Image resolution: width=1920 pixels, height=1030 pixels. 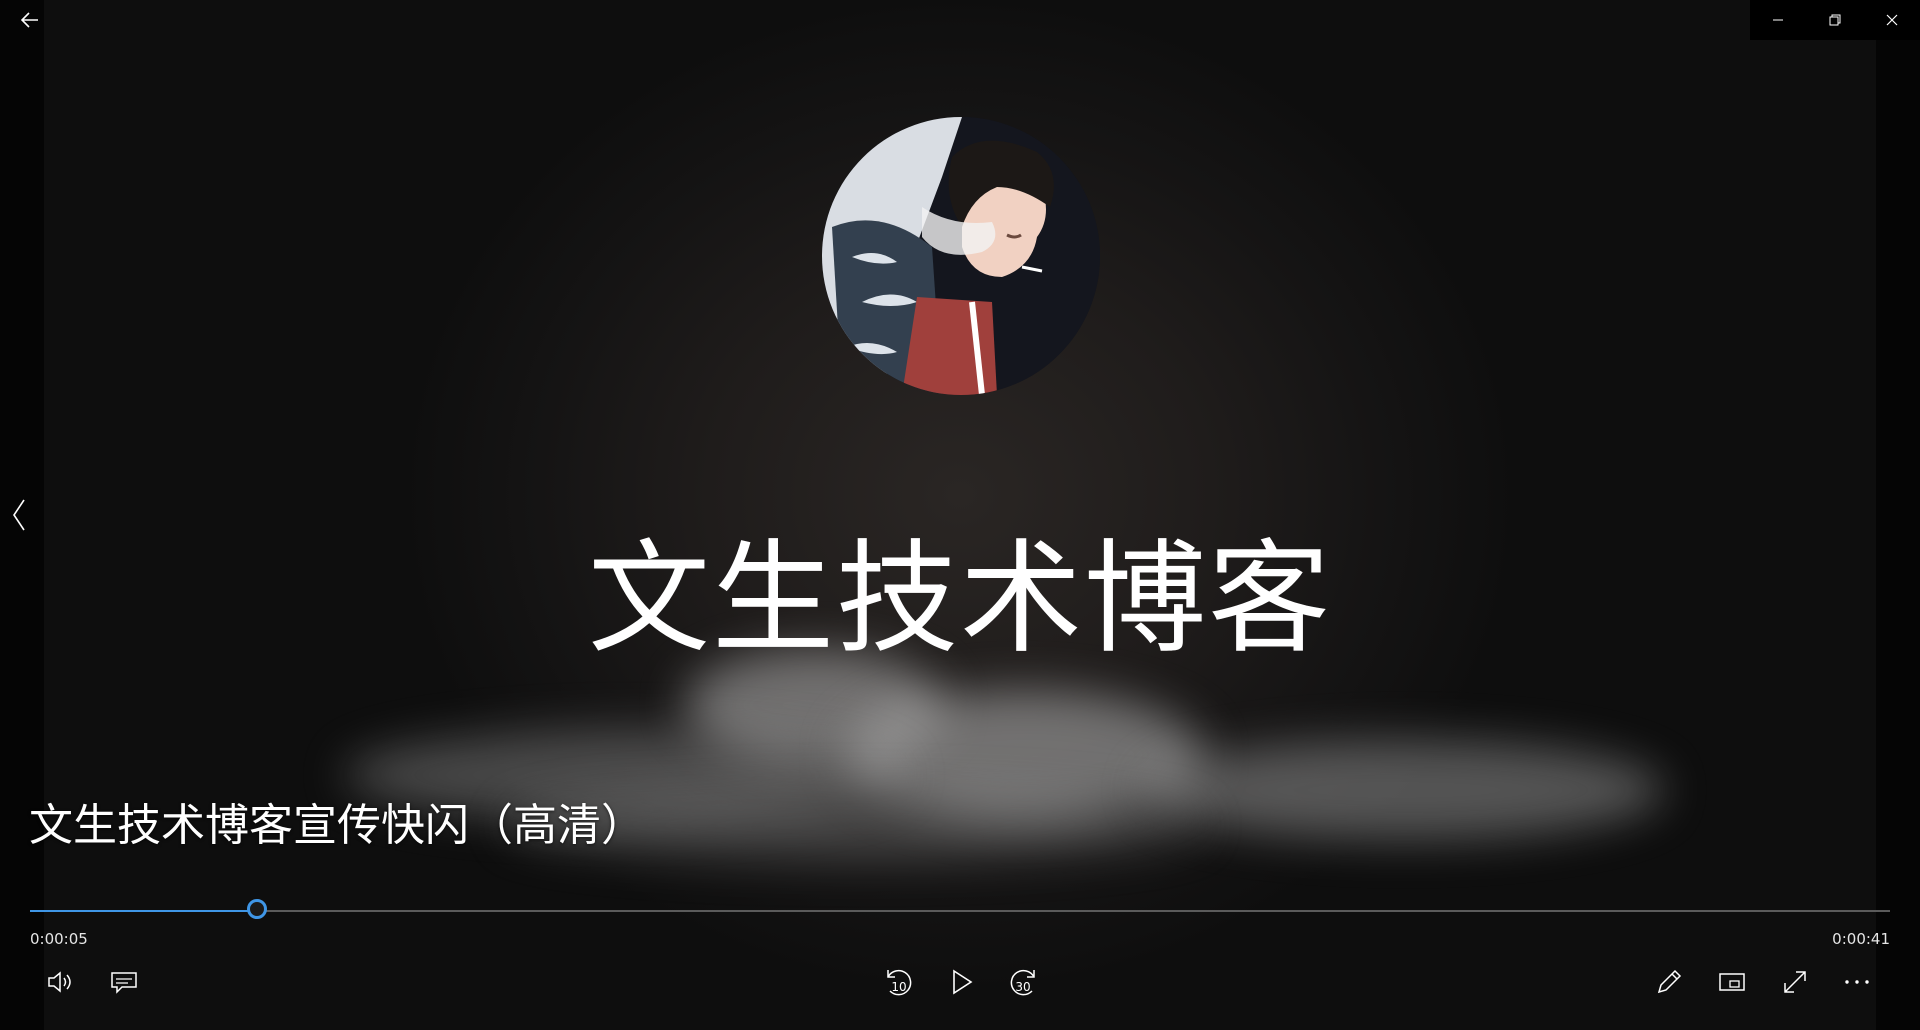 What do you see at coordinates (962, 982) in the screenshot?
I see `play-icon` at bounding box center [962, 982].